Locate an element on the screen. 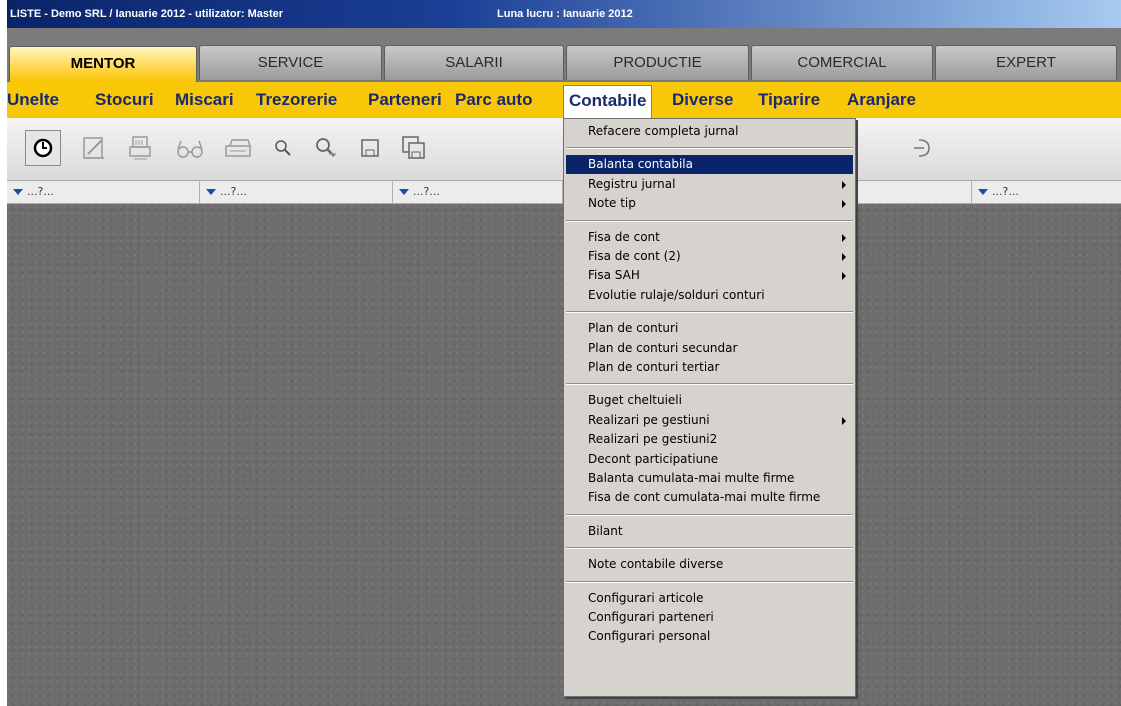  menu-contabile: Contabile is located at coordinates (608, 101).